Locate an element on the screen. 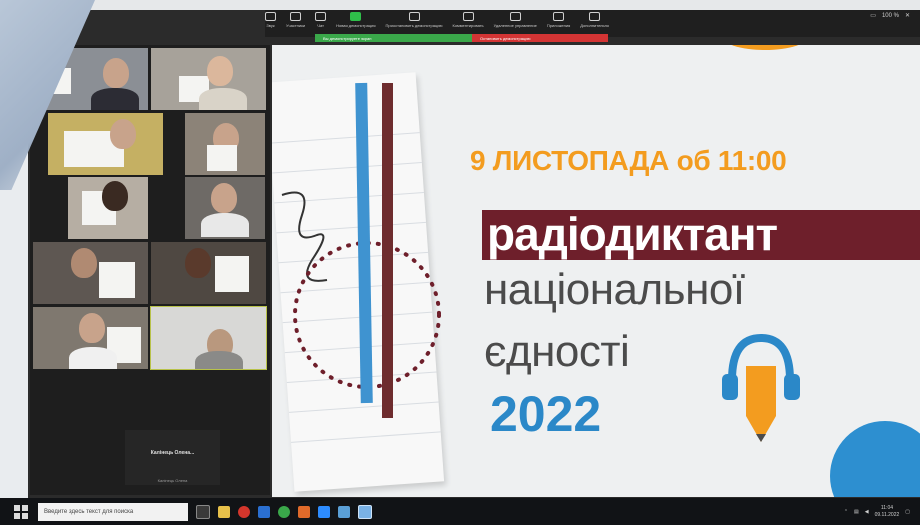 This screenshot has width=920, height=525. start-button is located at coordinates (21, 511).